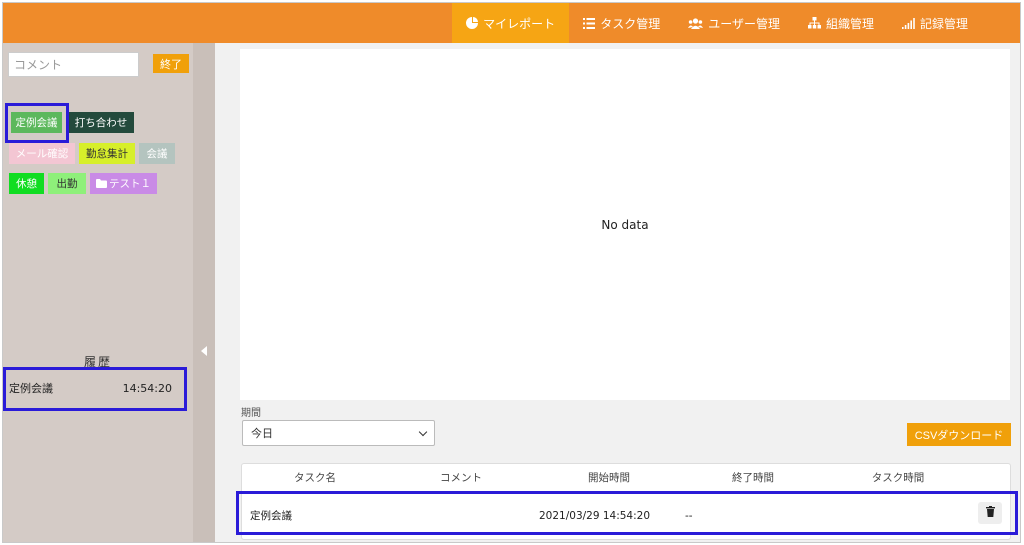 Image resolution: width=1024 pixels, height=545 pixels. Describe the element at coordinates (171, 63) in the screenshot. I see `end-button: 終了` at that location.